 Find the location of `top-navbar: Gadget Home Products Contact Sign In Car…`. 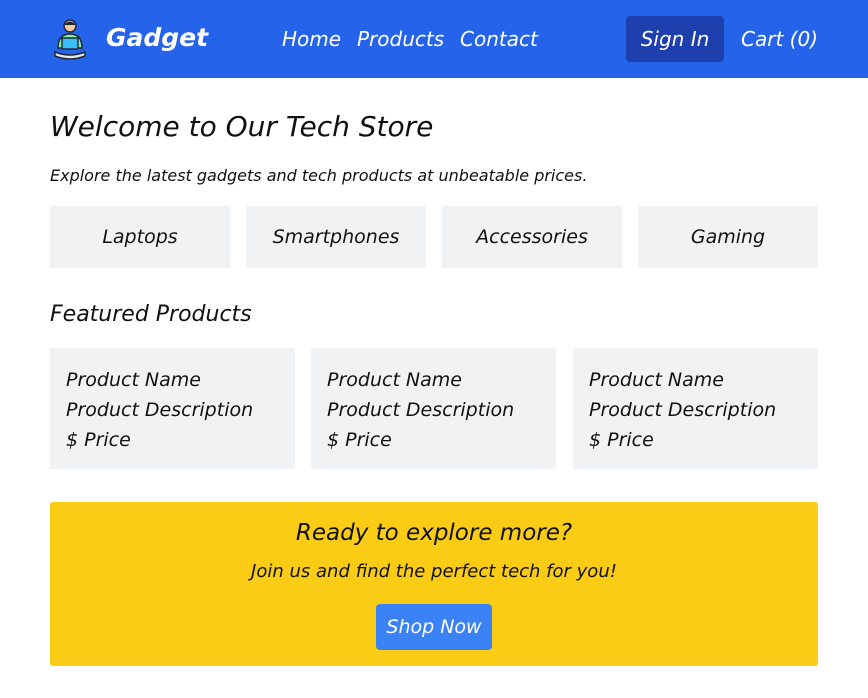

top-navbar: Gadget Home Products Contact Sign In Car… is located at coordinates (434, 39).